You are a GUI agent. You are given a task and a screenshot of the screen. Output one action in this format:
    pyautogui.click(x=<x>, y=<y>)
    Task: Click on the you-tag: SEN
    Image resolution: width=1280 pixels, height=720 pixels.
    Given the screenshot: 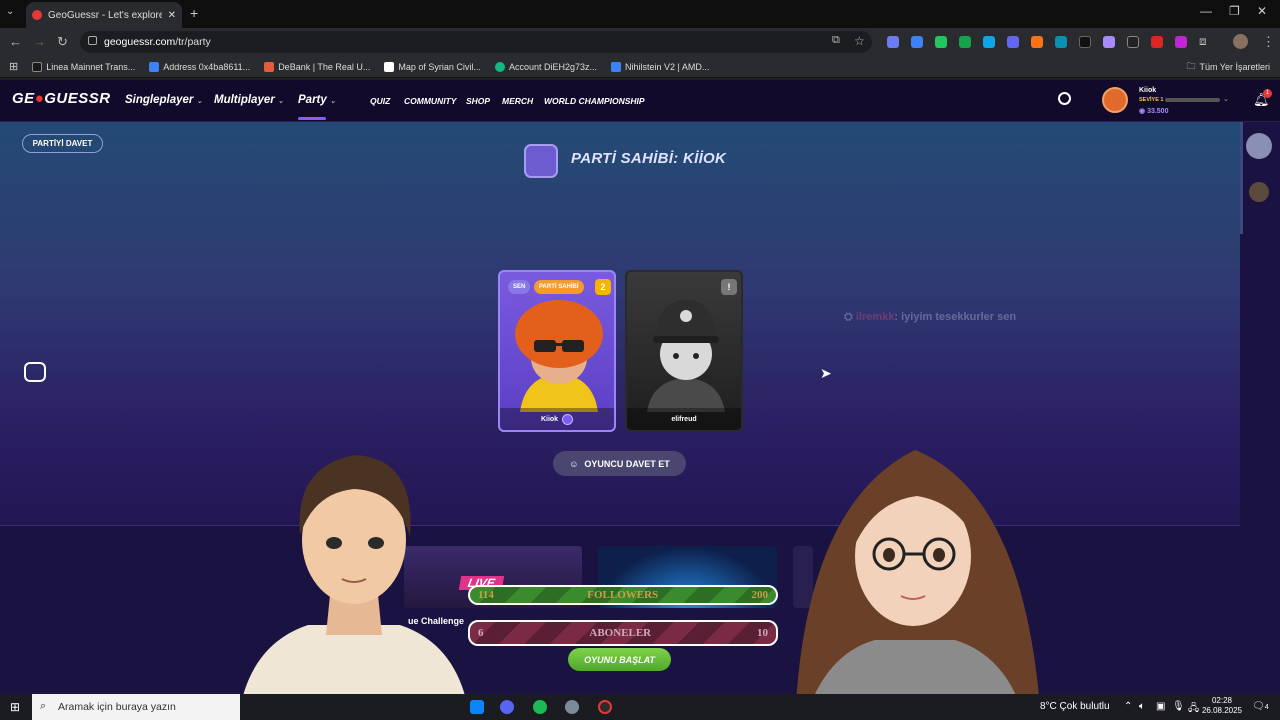 What is the action you would take?
    pyautogui.click(x=519, y=287)
    